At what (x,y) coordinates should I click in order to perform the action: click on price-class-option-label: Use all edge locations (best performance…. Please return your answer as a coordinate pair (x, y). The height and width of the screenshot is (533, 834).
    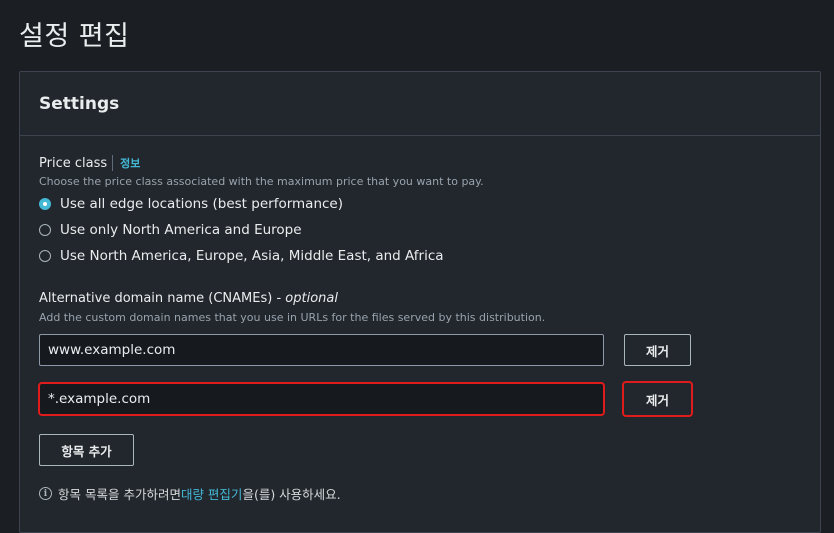
    Looking at the image, I should click on (201, 204).